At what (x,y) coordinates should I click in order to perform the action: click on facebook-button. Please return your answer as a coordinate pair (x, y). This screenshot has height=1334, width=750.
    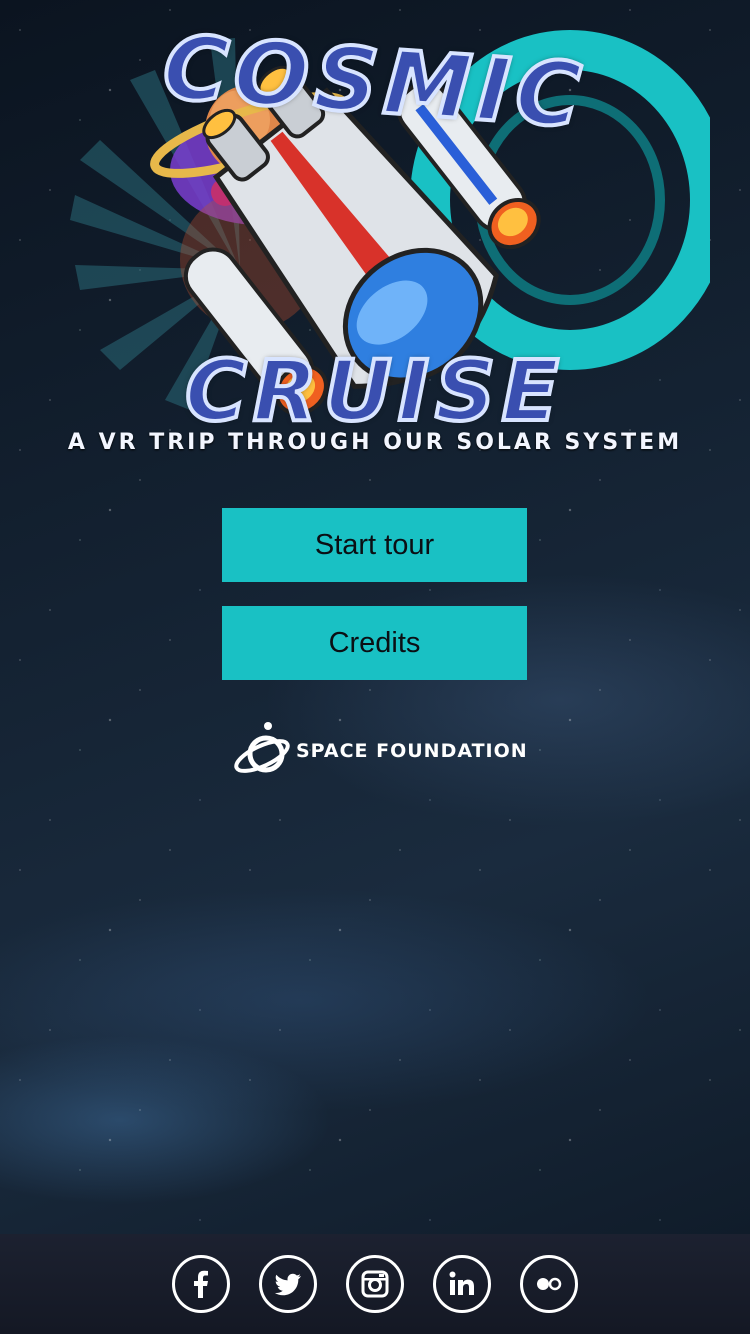
    Looking at the image, I should click on (201, 1284).